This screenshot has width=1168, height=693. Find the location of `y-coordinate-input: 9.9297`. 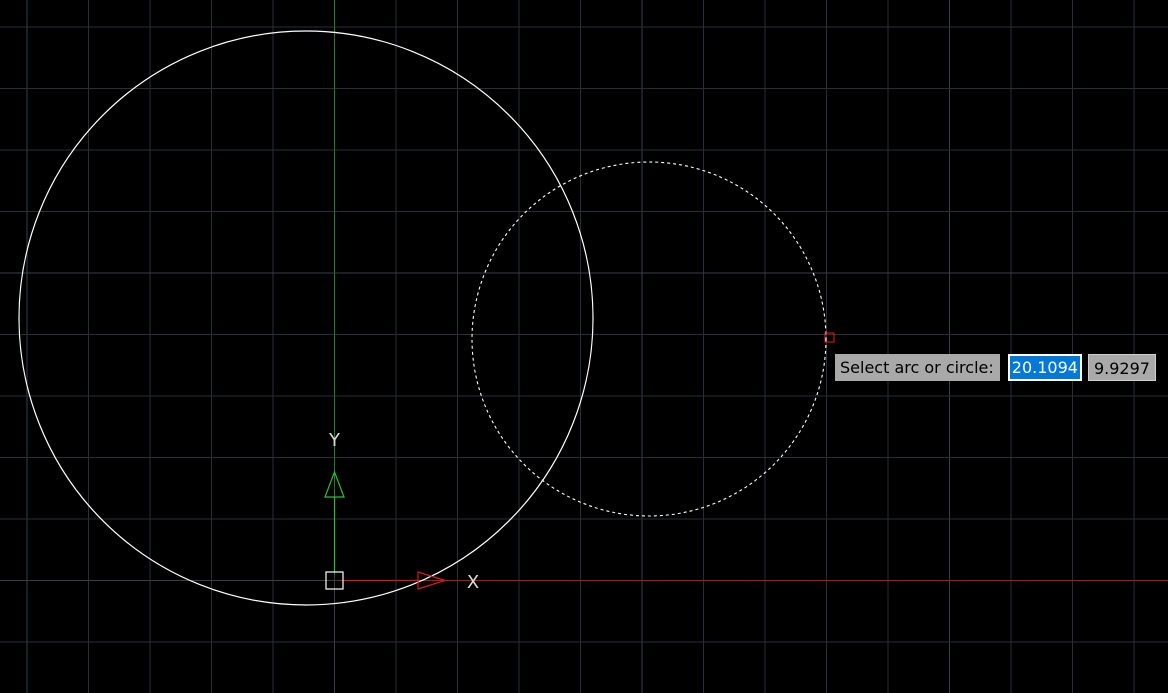

y-coordinate-input: 9.9297 is located at coordinates (1121, 367).